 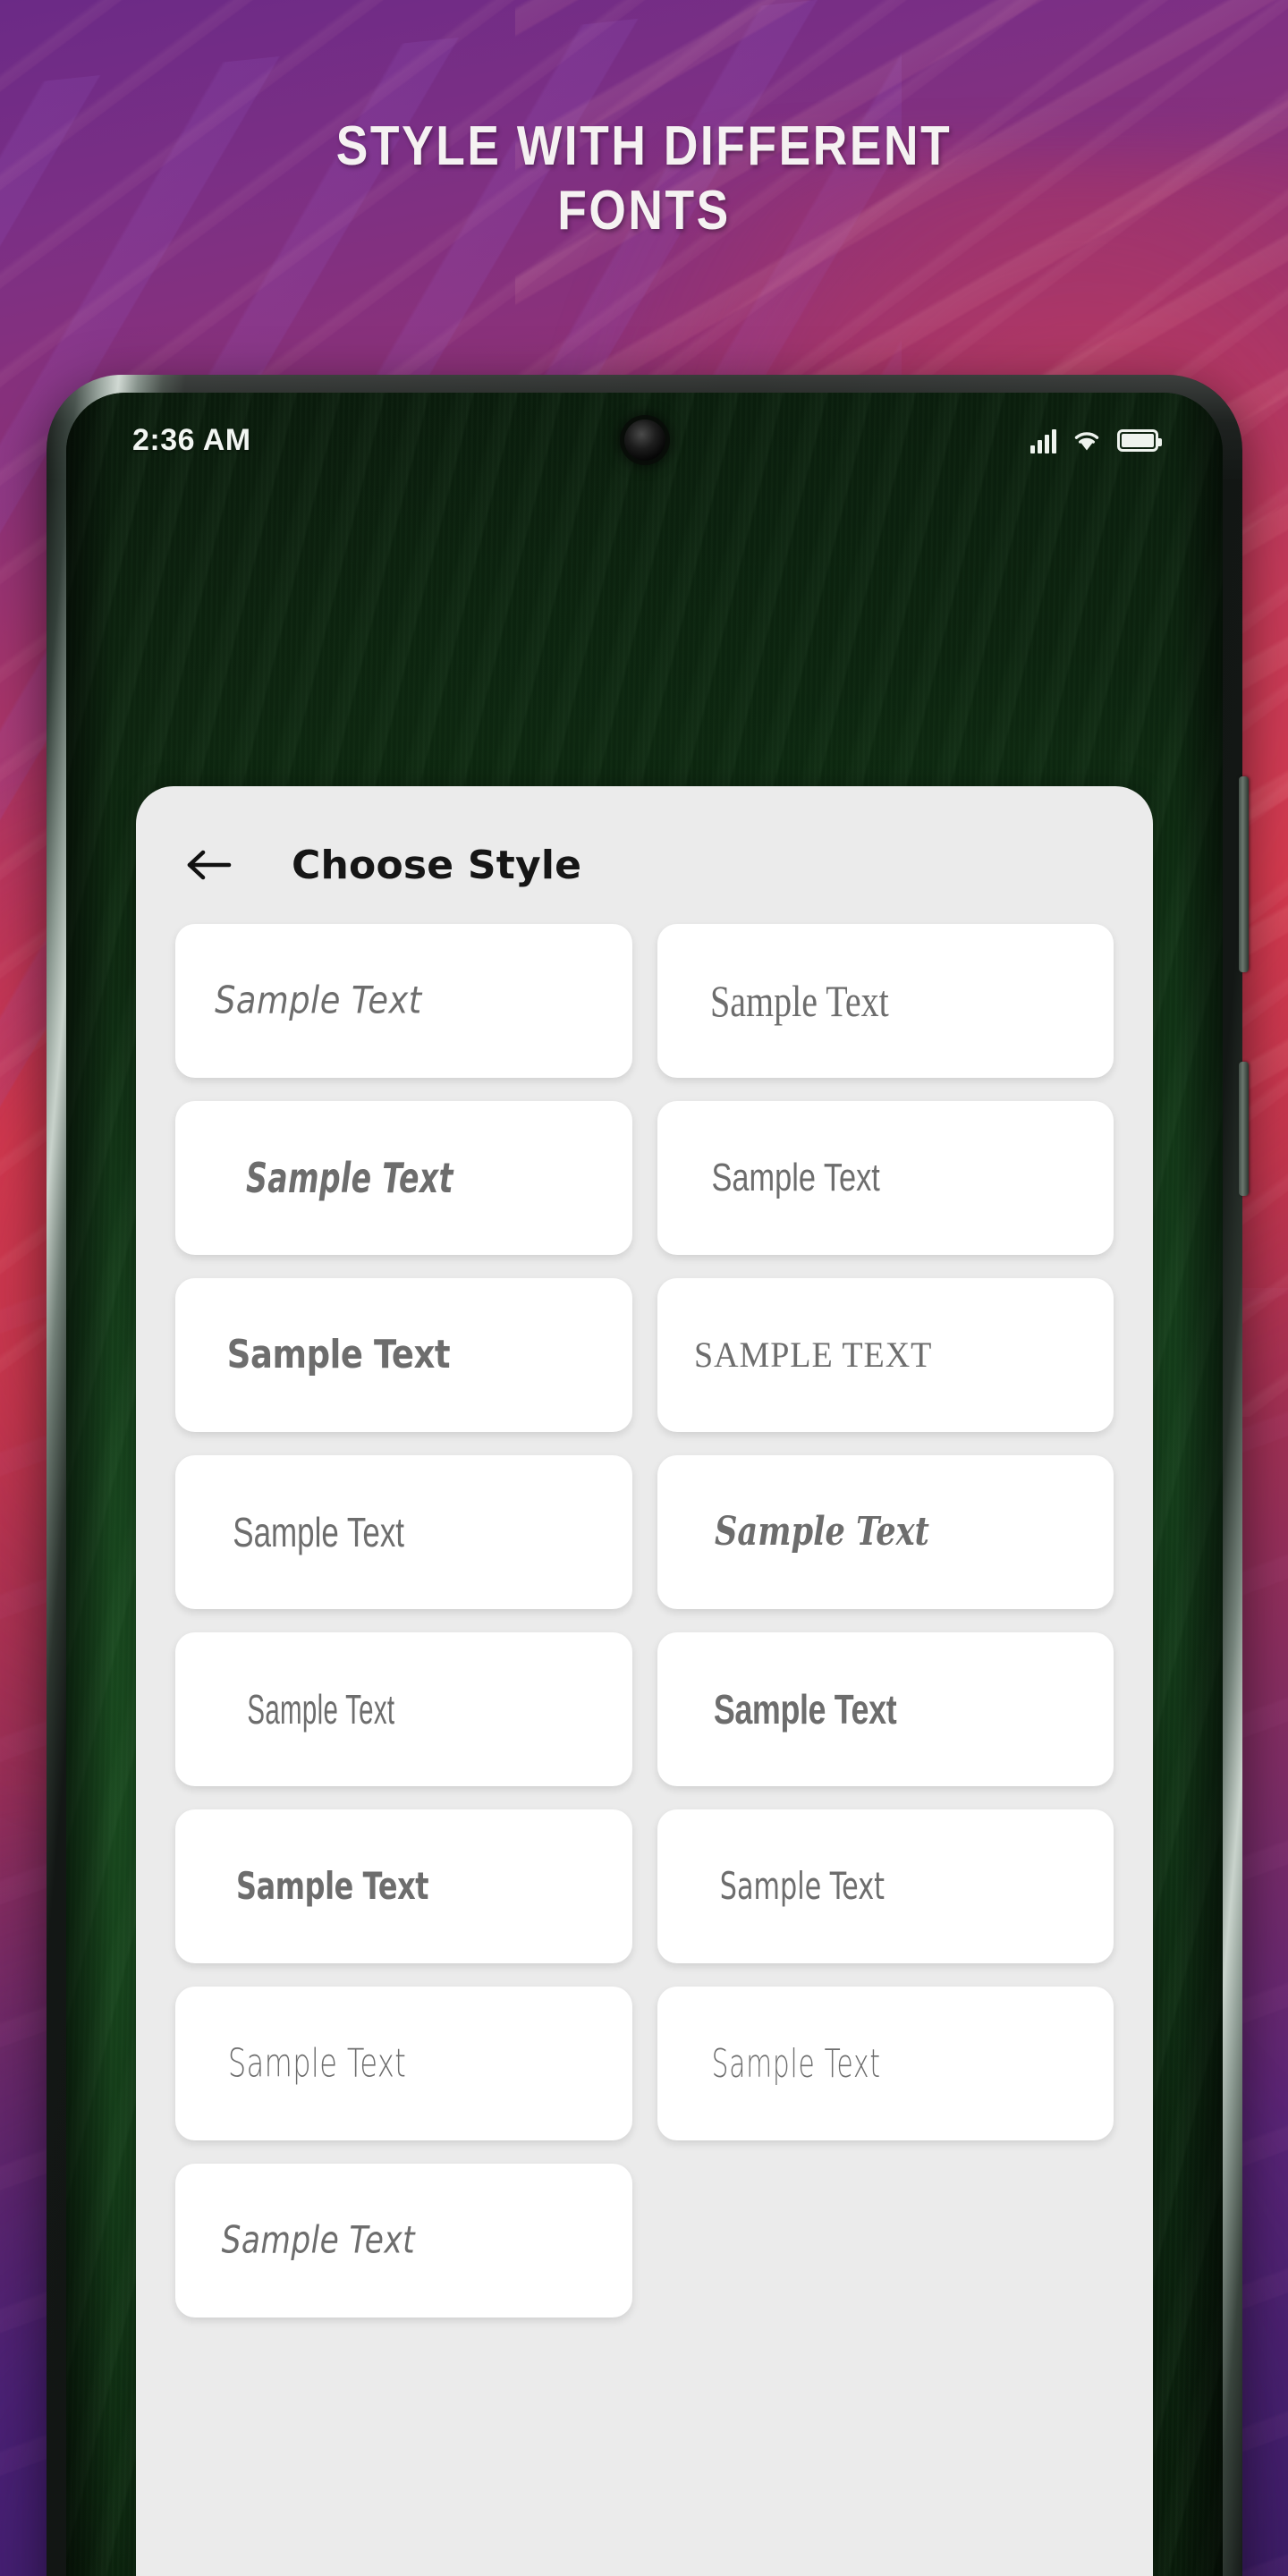 What do you see at coordinates (644, 178) in the screenshot?
I see `promo-headline: STYLE WITH DIFFERENT FONTS` at bounding box center [644, 178].